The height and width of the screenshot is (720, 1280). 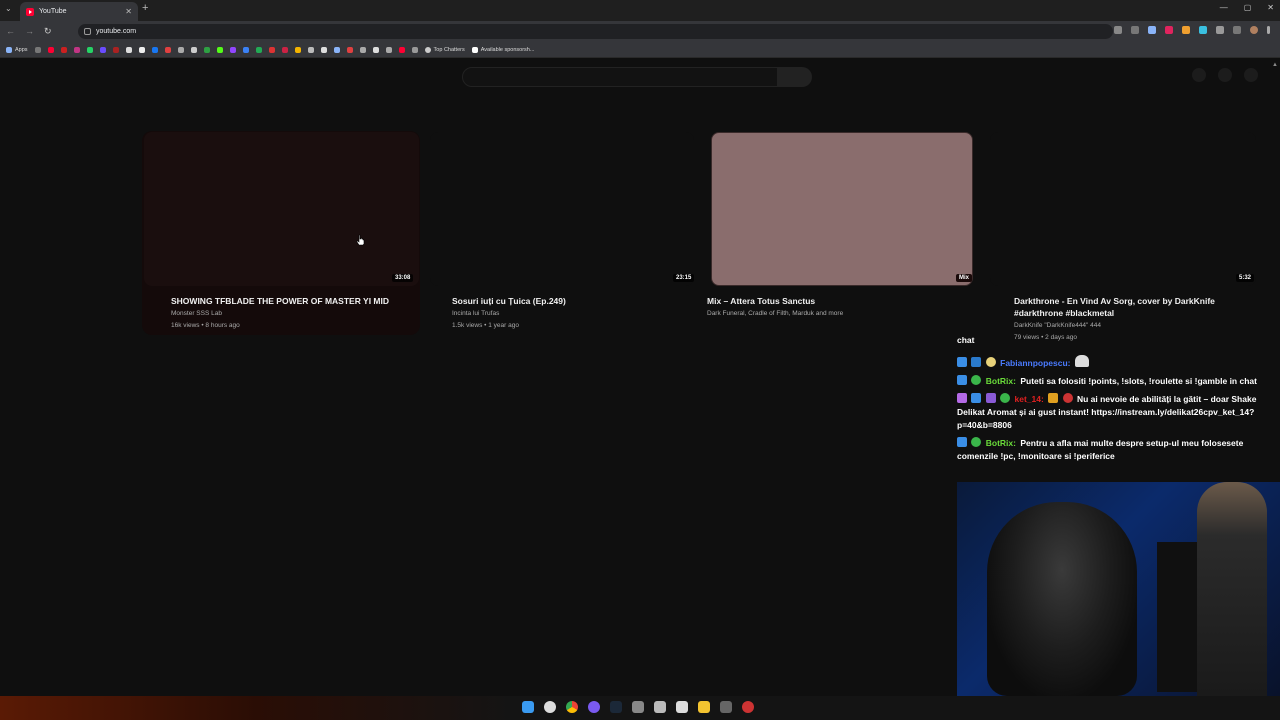 What do you see at coordinates (336, 49) in the screenshot?
I see `bookmark-link-icon` at bounding box center [336, 49].